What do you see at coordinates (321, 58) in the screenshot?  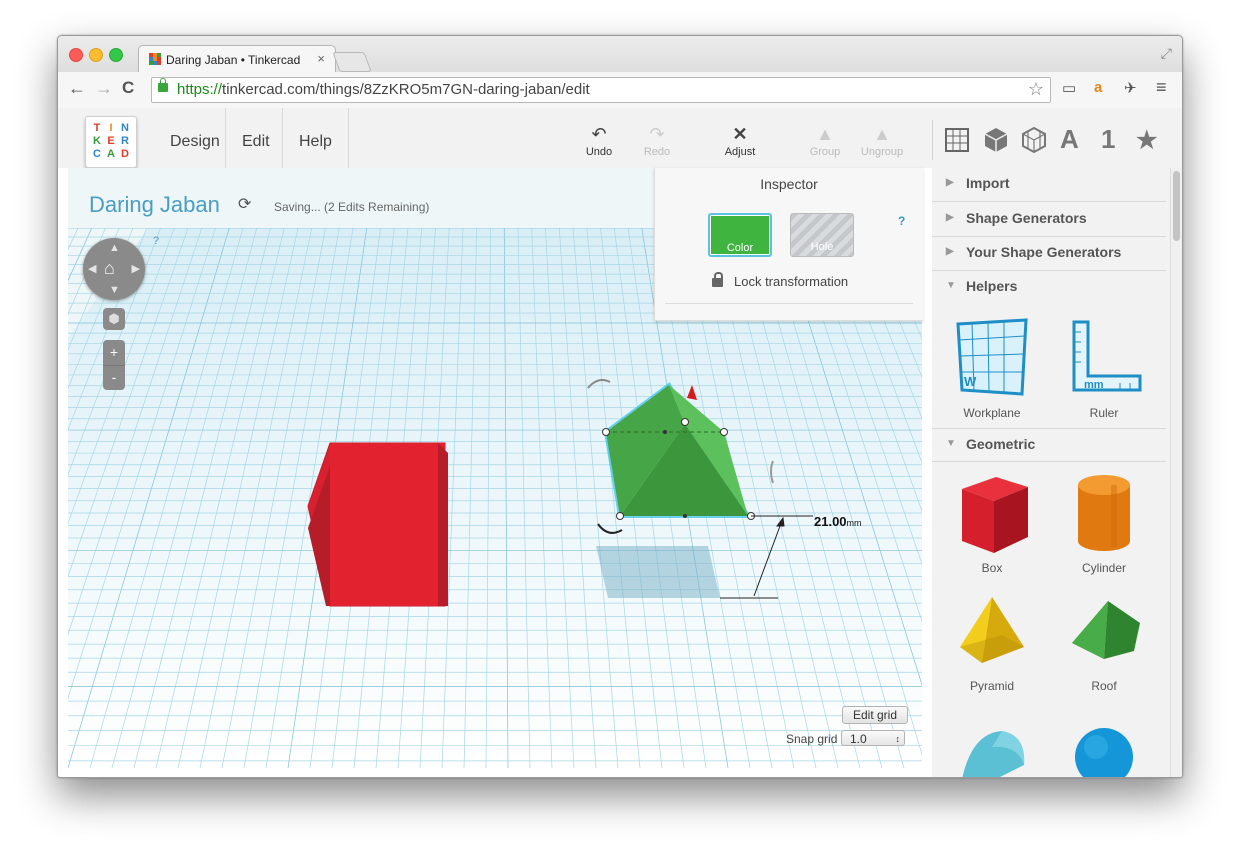 I see `tab-close-icon: ×` at bounding box center [321, 58].